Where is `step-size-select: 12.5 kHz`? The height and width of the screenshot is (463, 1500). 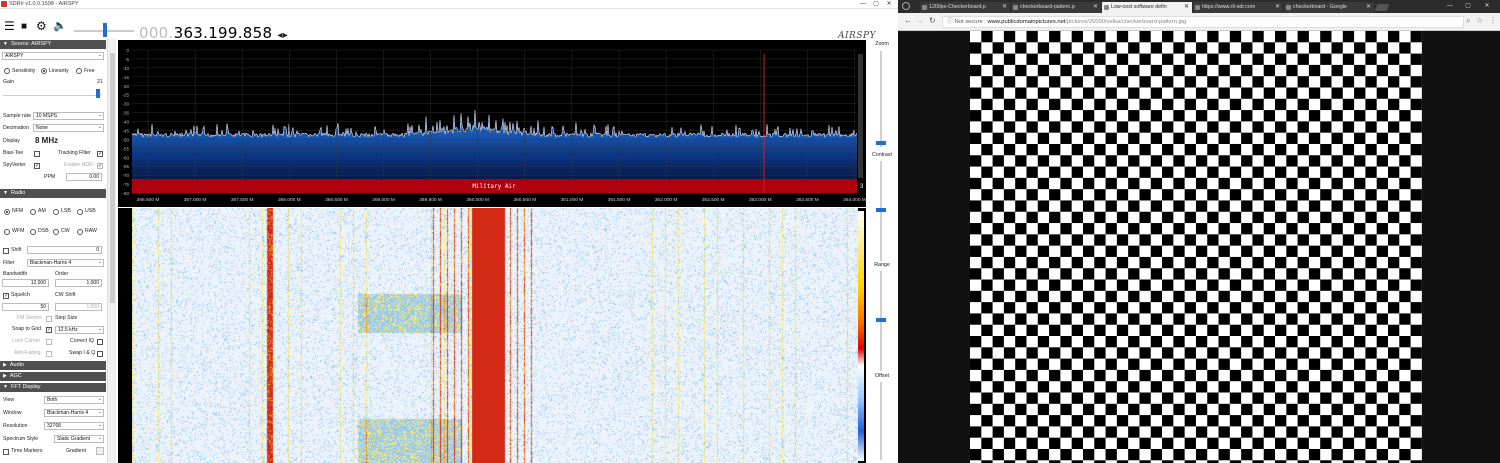
step-size-select: 12.5 kHz is located at coordinates (79, 330).